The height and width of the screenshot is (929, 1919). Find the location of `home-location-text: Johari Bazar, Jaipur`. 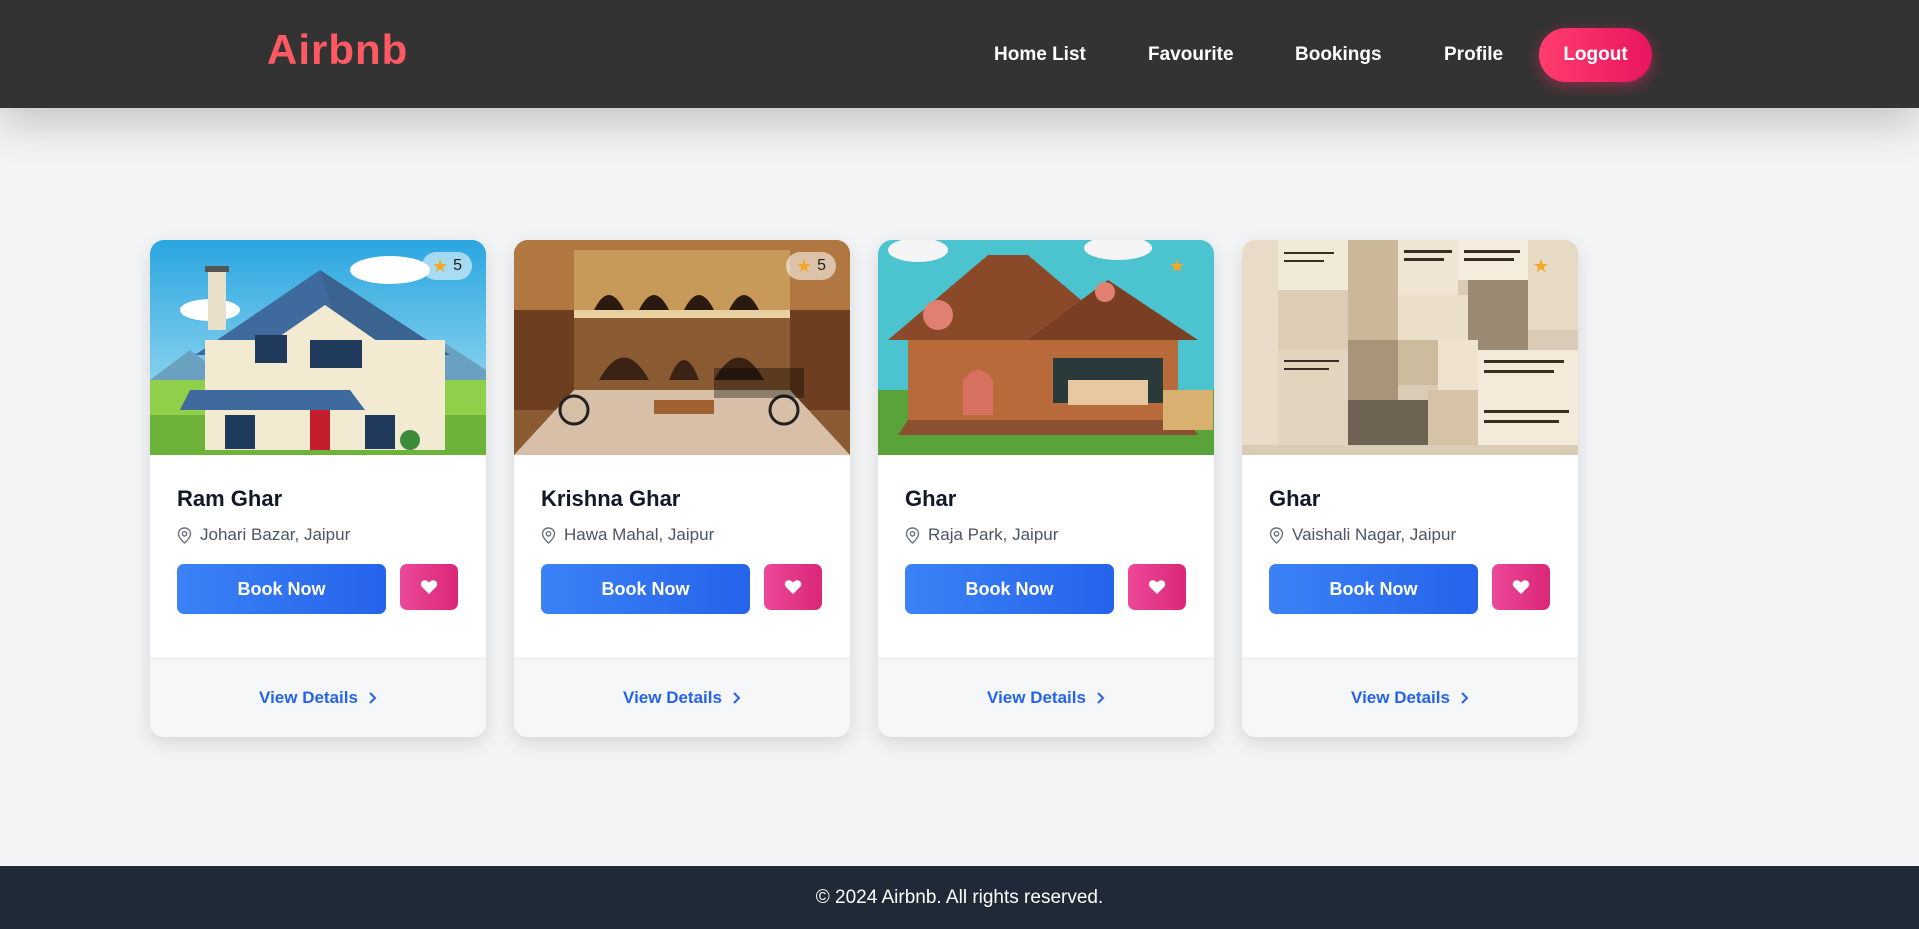

home-location-text: Johari Bazar, Jaipur is located at coordinates (275, 534).